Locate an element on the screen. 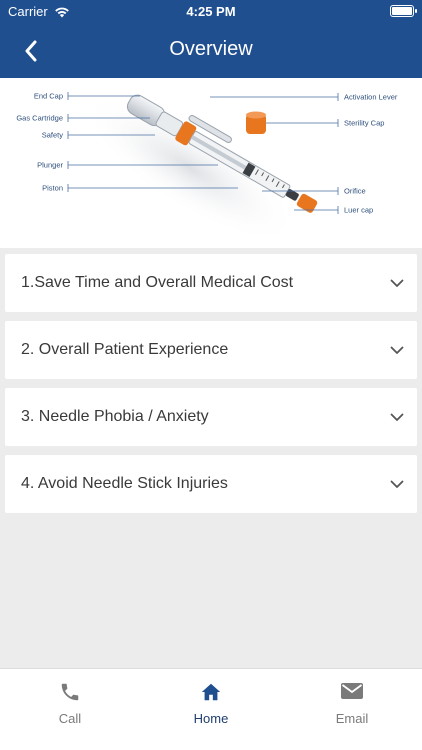 Image resolution: width=422 pixels, height=750 pixels. tab-label: Home is located at coordinates (211, 718).